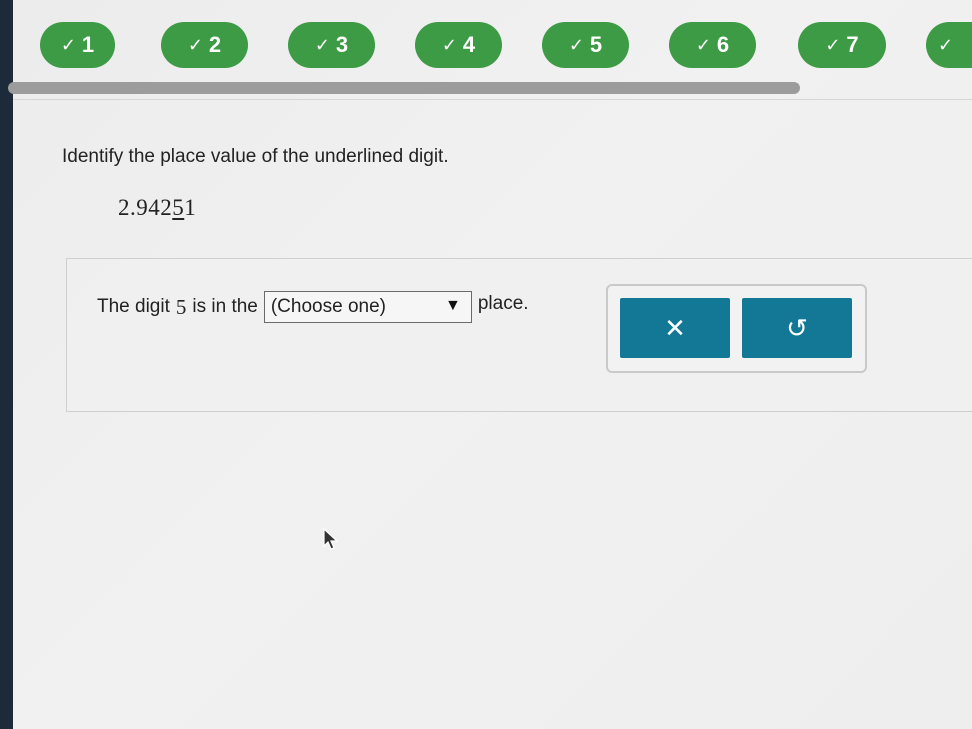 This screenshot has width=972, height=729. What do you see at coordinates (181, 306) in the screenshot?
I see `answer-digit: 5` at bounding box center [181, 306].